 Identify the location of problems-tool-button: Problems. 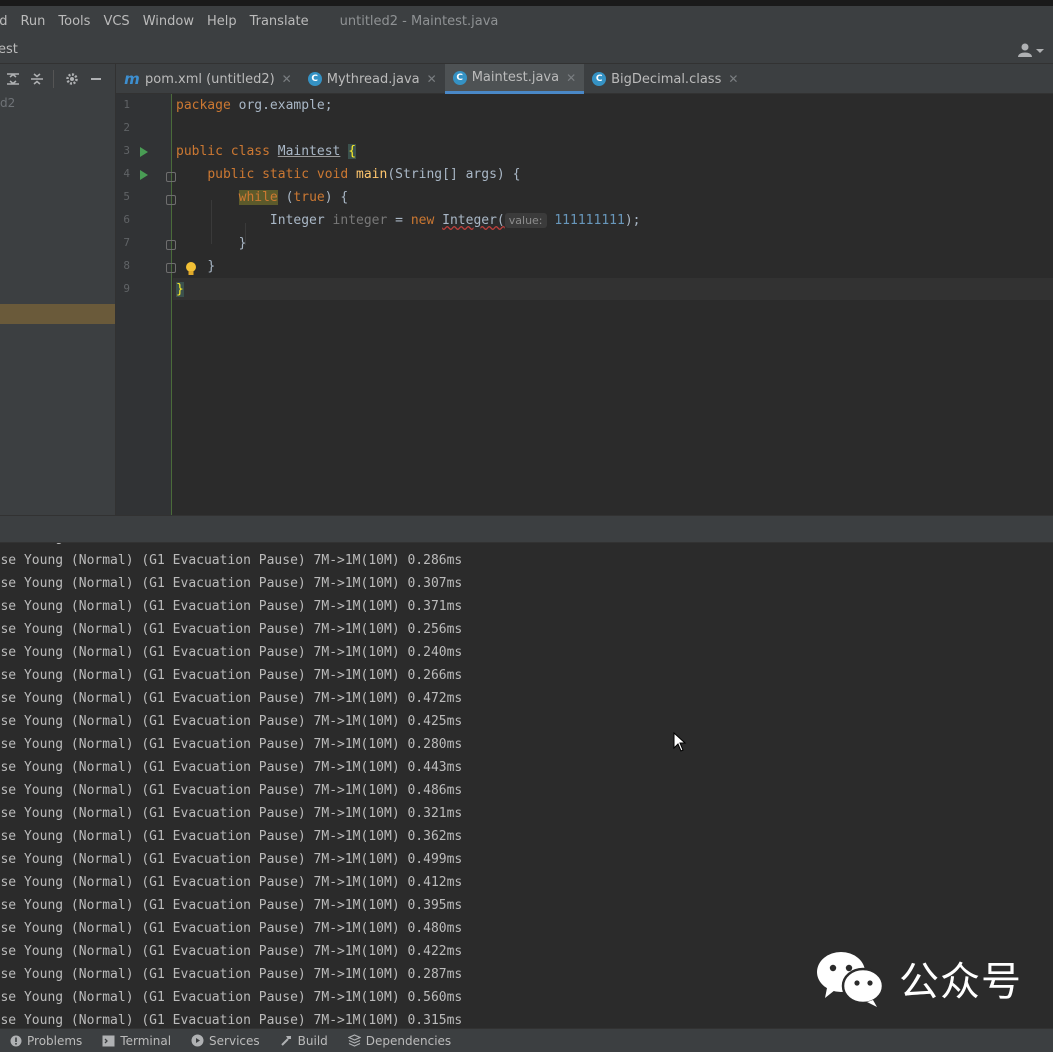
(46, 1041).